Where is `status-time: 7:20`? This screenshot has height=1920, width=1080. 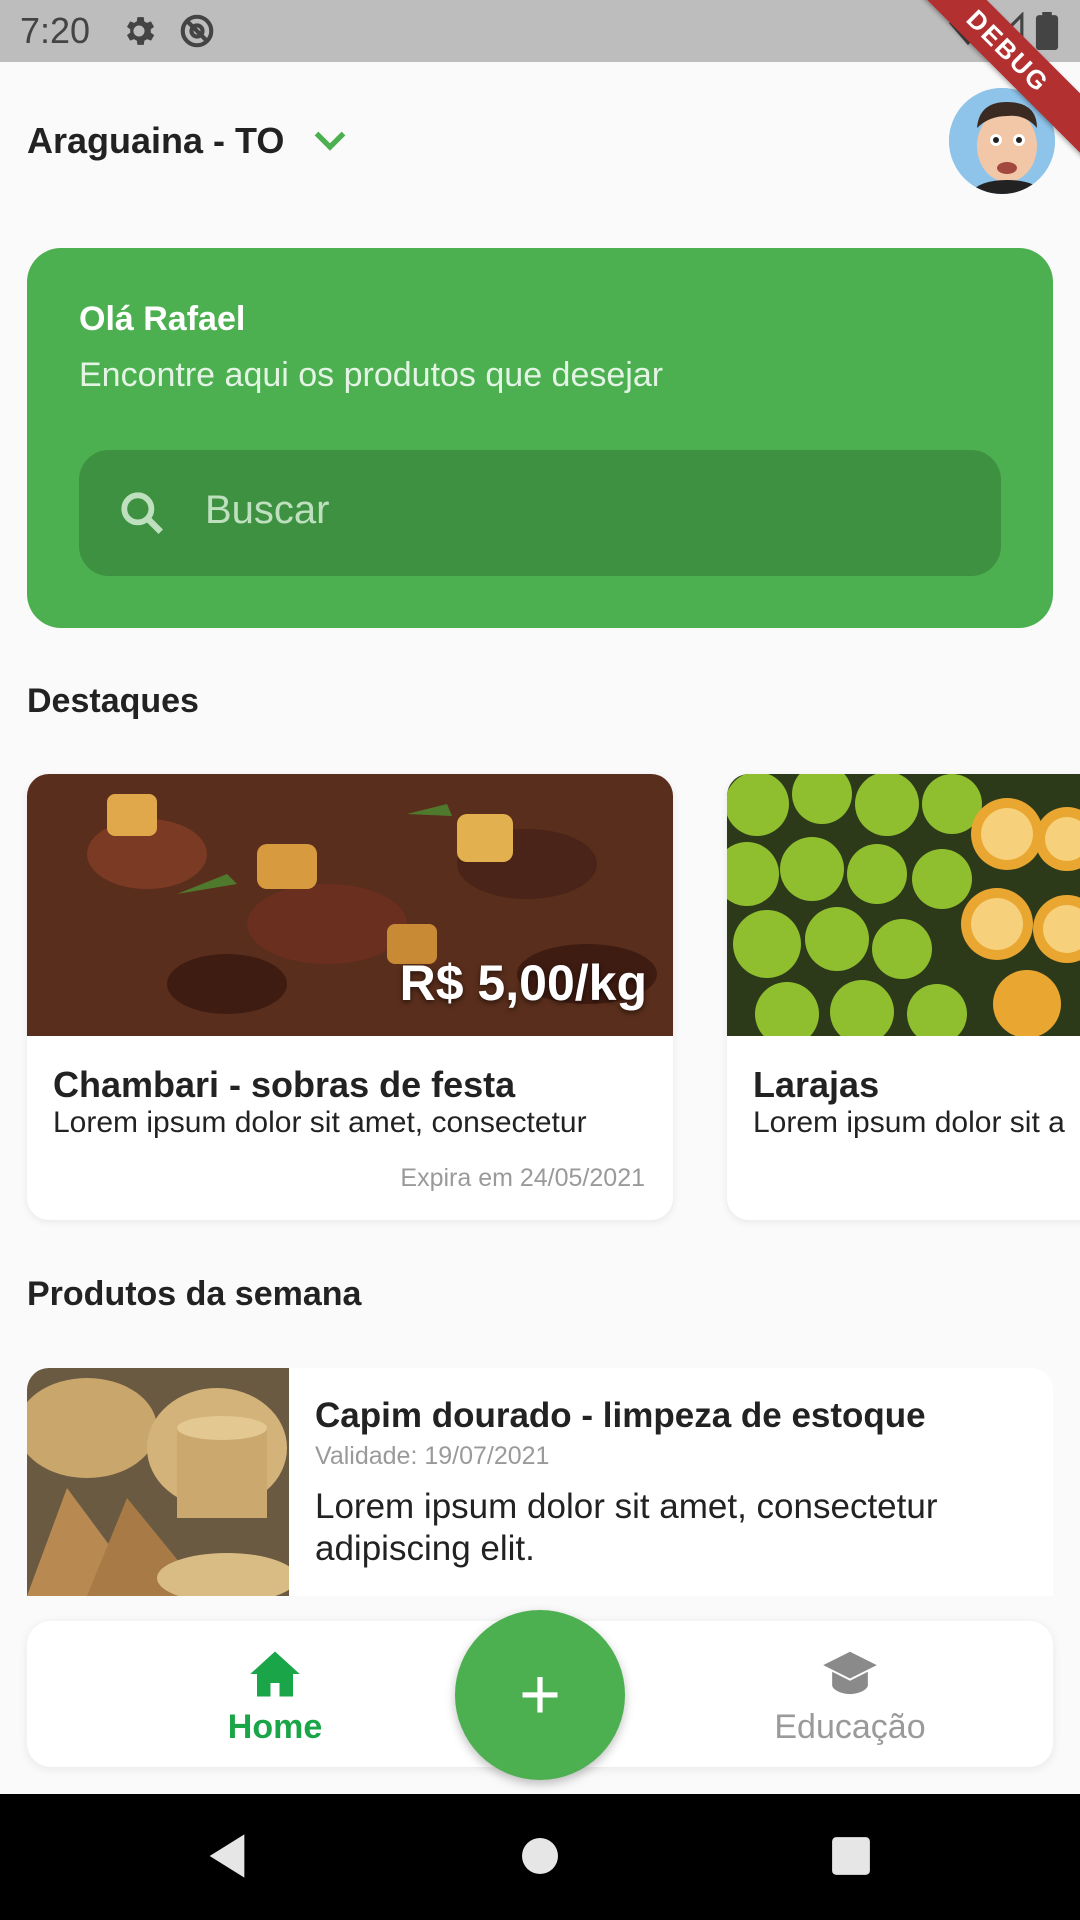 status-time: 7:20 is located at coordinates (55, 30).